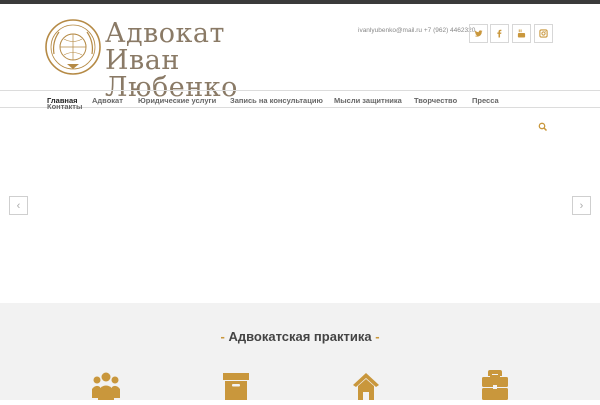 Image resolution: width=600 pixels, height=405 pixels. I want to click on briefcase-icon, so click(495, 385).